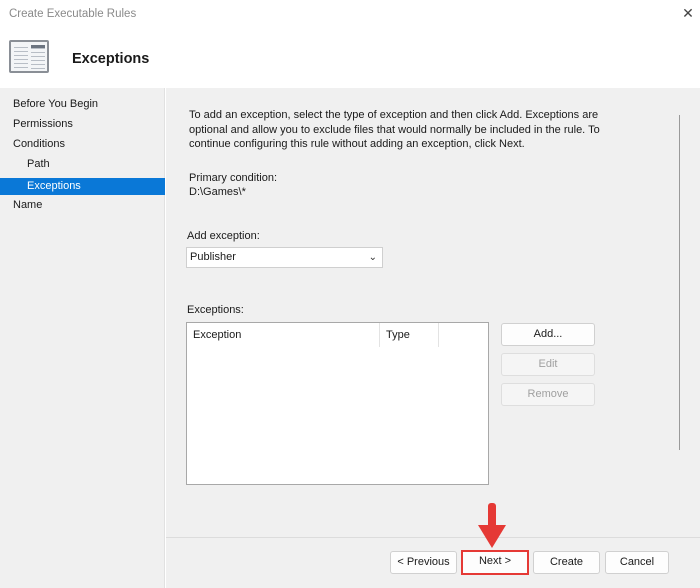 This screenshot has height=588, width=700. Describe the element at coordinates (283, 335) in the screenshot. I see `column-header-exception: Exception` at that location.